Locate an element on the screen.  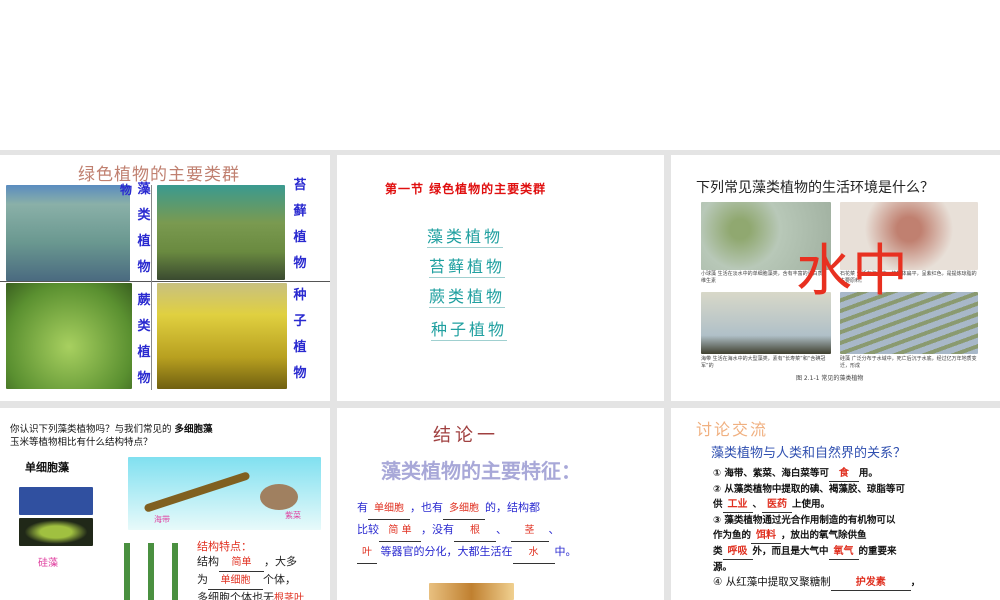
text: 源。 is located at coordinates (723, 567).